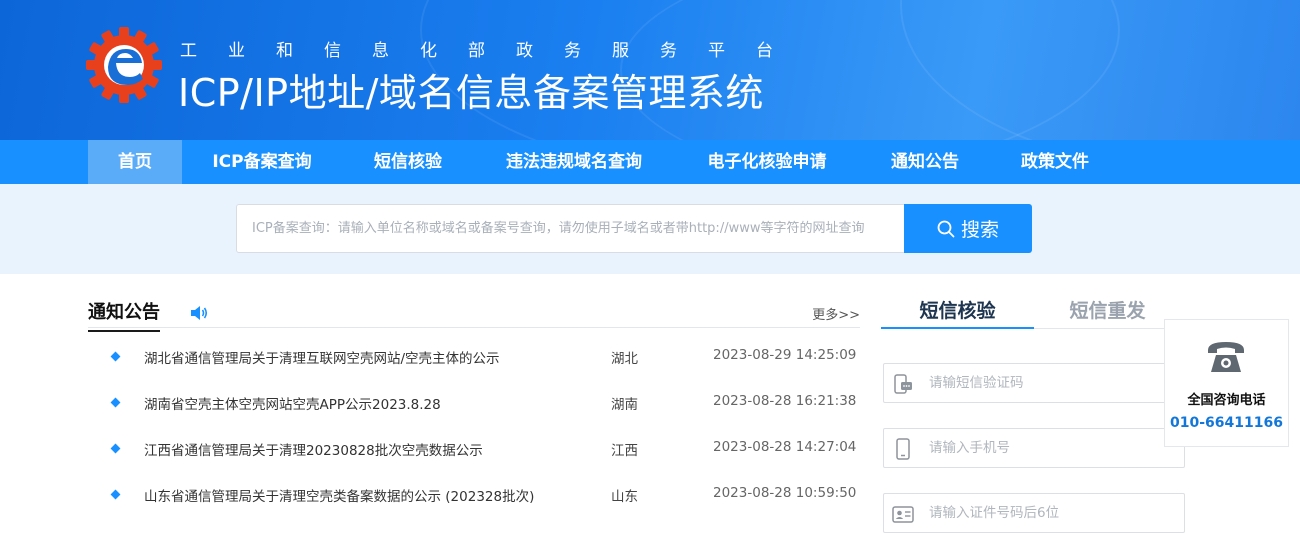  Describe the element at coordinates (836, 313) in the screenshot. I see `notice-more-link: 更多>>` at that location.